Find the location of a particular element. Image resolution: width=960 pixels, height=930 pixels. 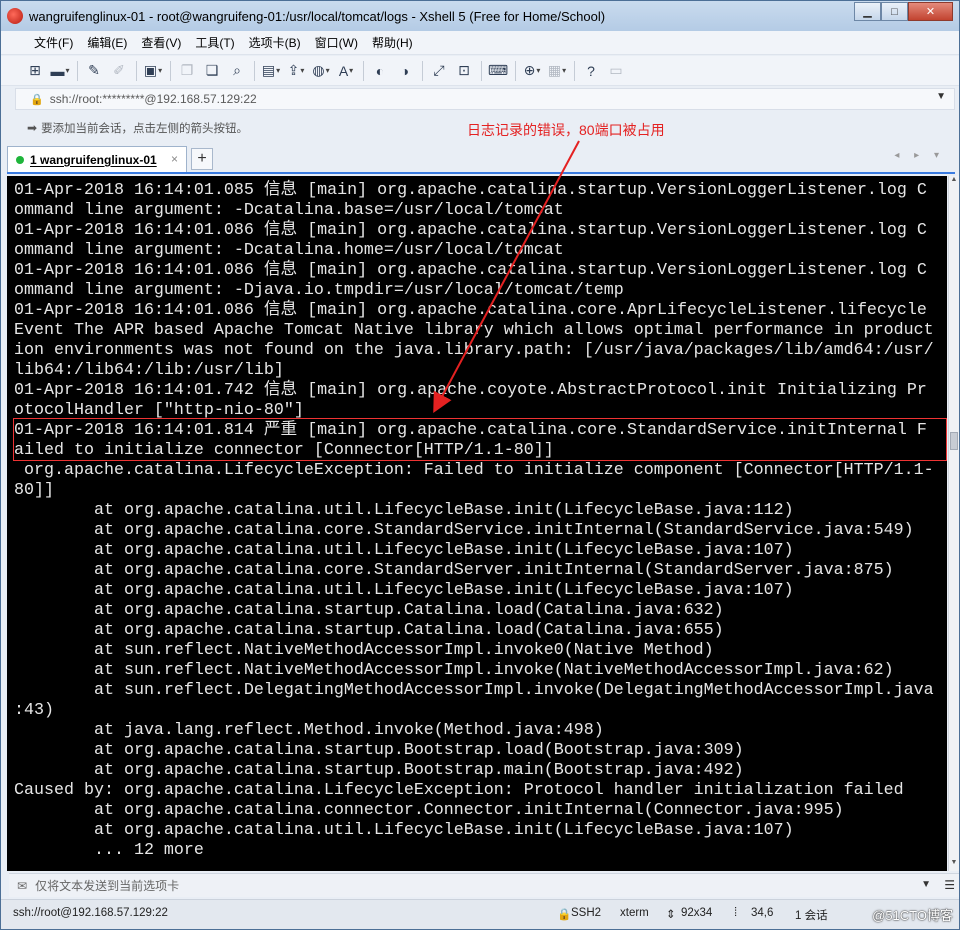

menu-file: 文件(F) is located at coordinates (53, 42).